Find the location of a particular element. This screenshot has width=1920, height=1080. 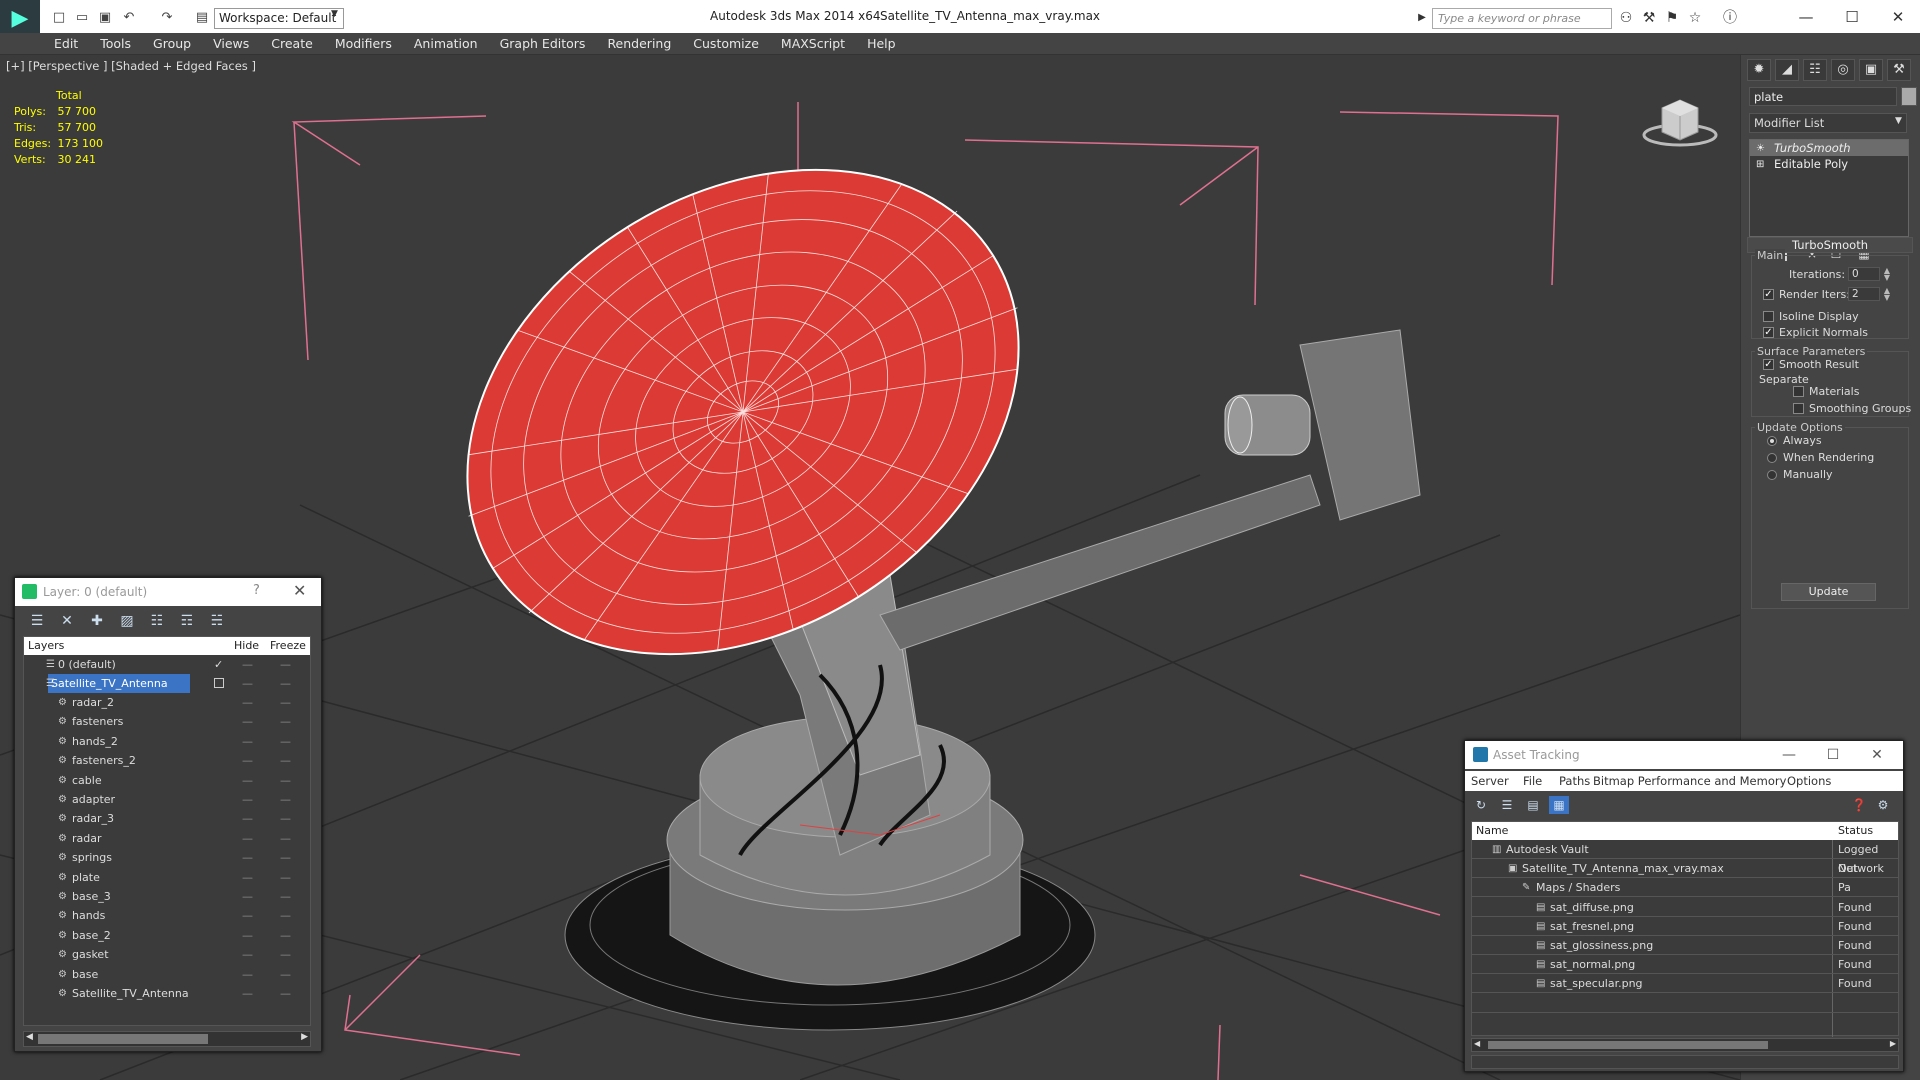

hierarchy-tab-icon: ☷ is located at coordinates (1815, 70).